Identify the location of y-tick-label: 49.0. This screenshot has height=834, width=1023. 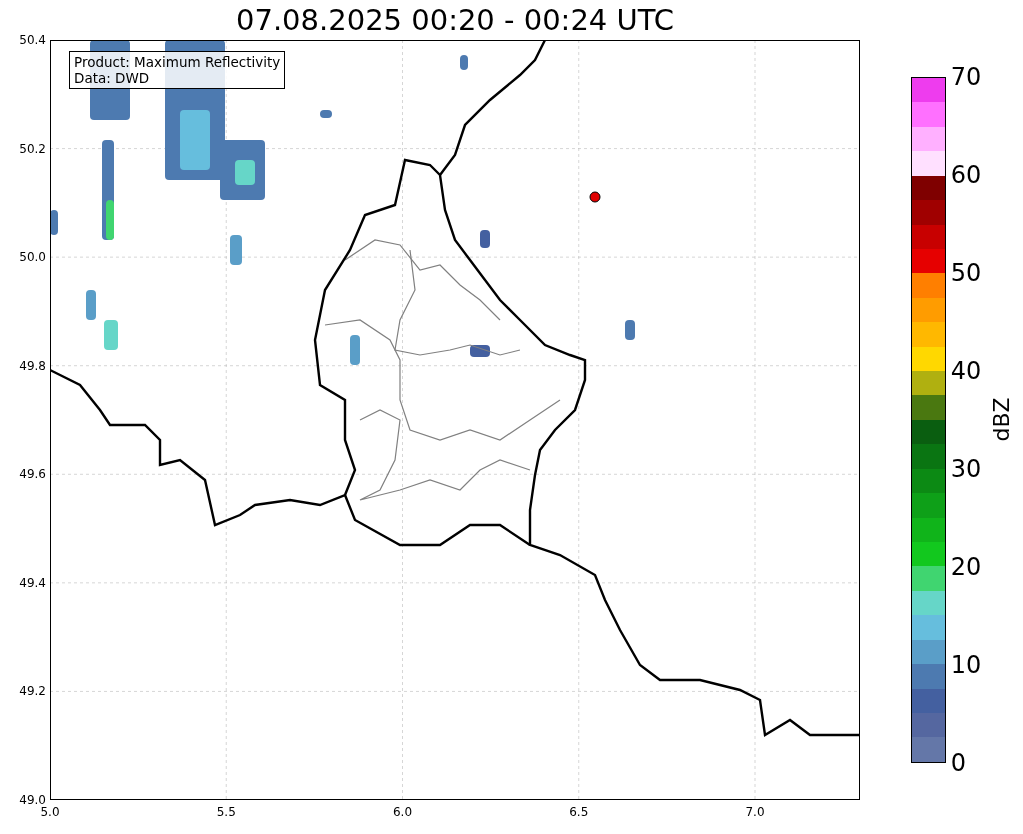
(32, 800).